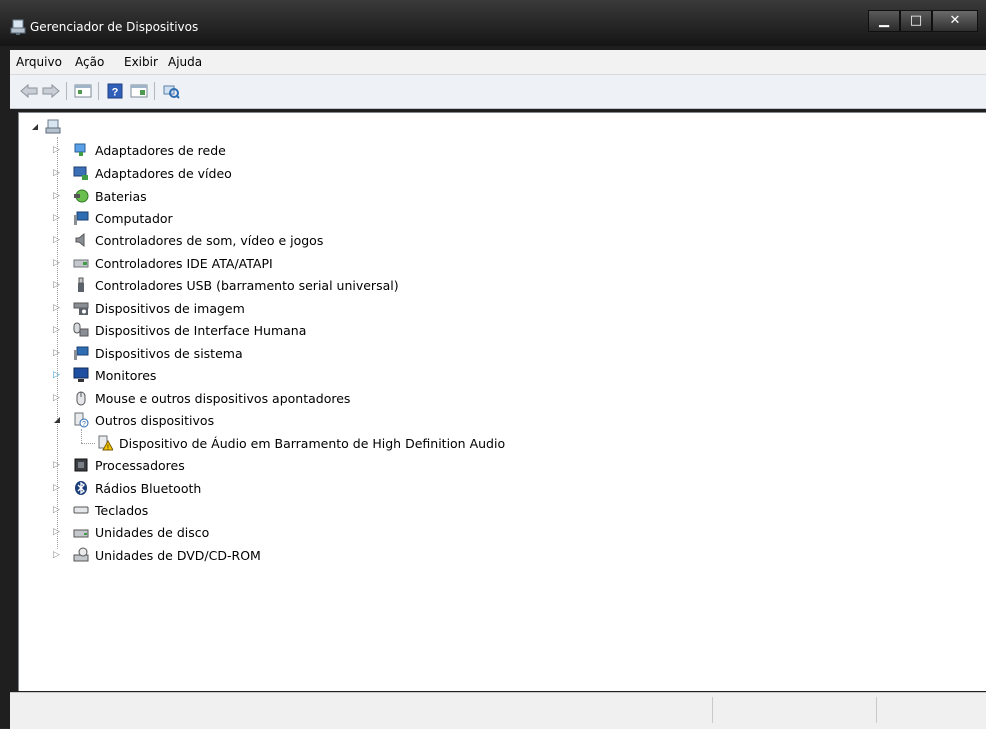 The height and width of the screenshot is (729, 986). I want to click on tree-item-label: Controladores IDE ATA/ATAPI, so click(184, 263).